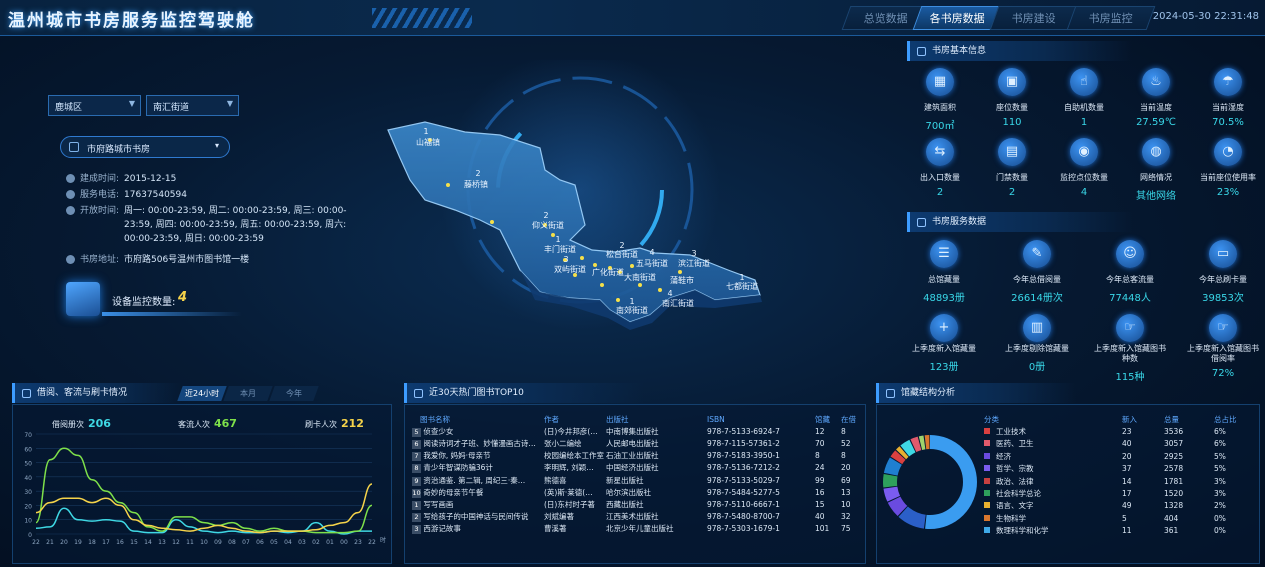  I want to click on book-name: 我爱你, 妈妈·母亲节, so click(457, 456).